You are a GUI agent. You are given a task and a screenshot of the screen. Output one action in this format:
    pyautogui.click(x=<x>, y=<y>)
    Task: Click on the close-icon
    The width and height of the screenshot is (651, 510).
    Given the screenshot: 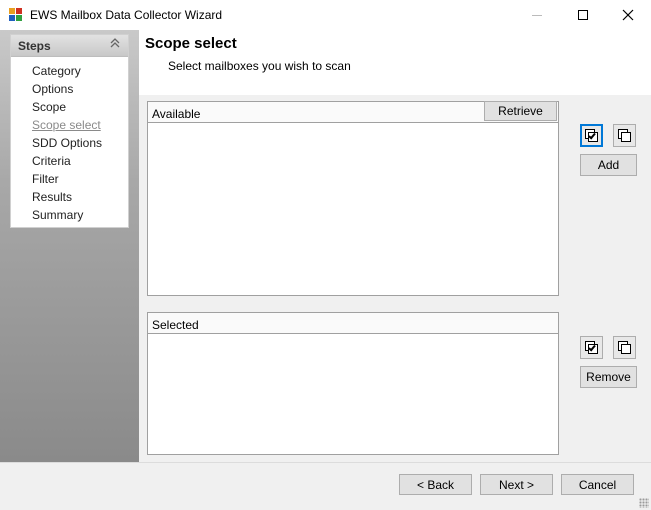 What is the action you would take?
    pyautogui.click(x=628, y=15)
    